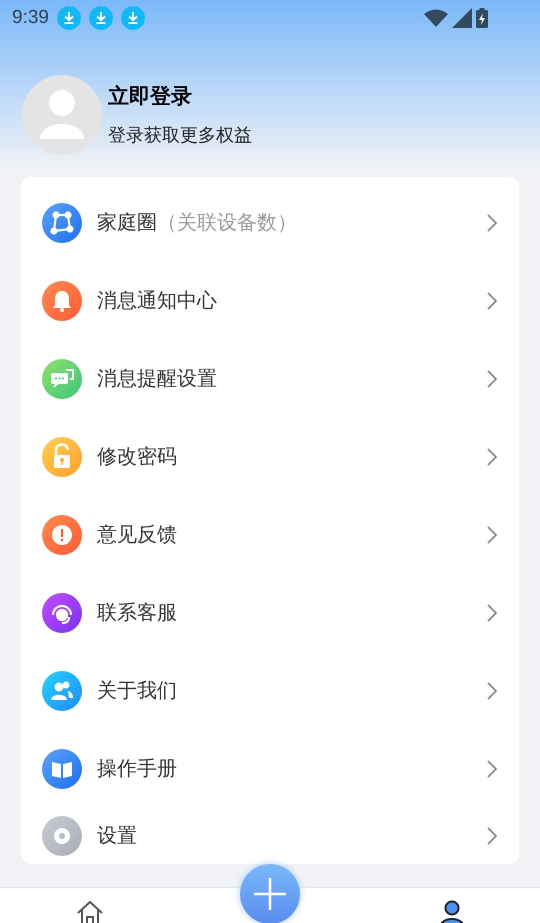 This screenshot has height=923, width=540. I want to click on book-icon, so click(62, 769).